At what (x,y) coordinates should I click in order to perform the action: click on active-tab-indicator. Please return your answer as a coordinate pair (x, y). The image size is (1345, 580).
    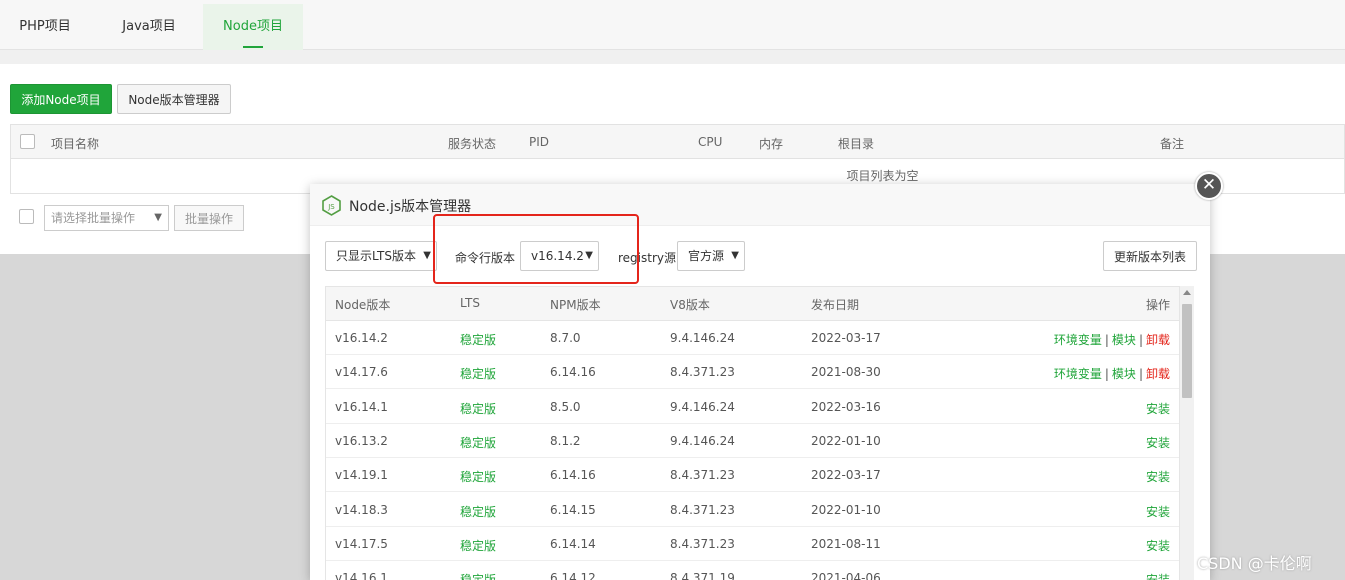
    Looking at the image, I should click on (253, 47).